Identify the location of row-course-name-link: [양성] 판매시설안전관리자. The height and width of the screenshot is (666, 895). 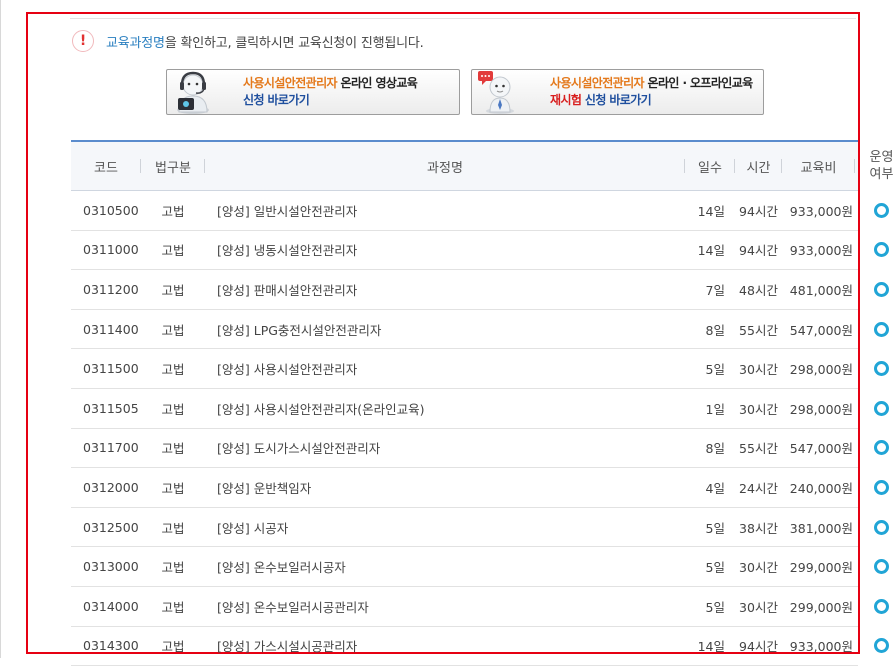
(445, 289).